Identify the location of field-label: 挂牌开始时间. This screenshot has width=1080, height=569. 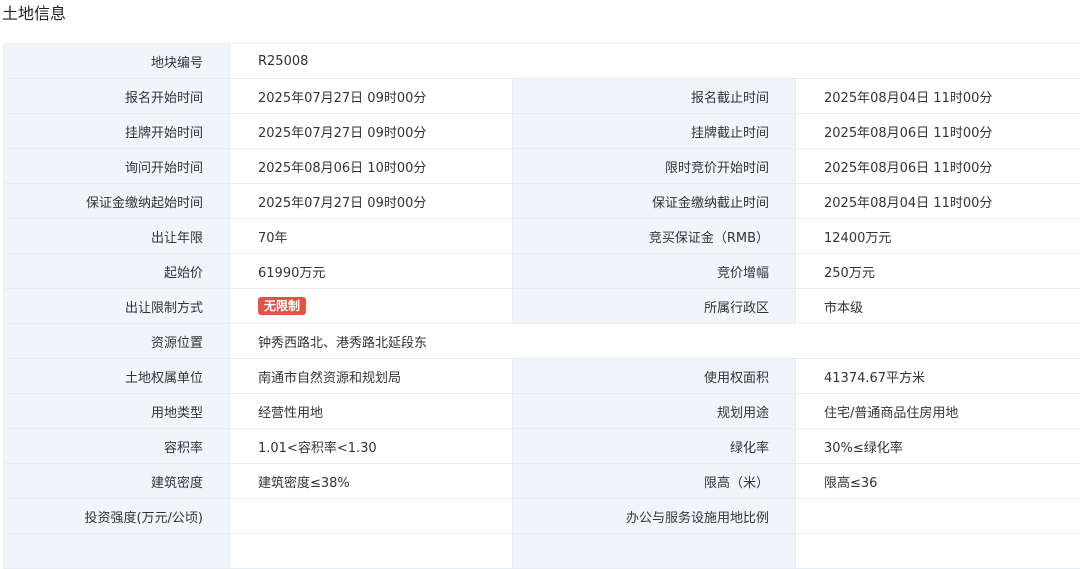
(117, 131).